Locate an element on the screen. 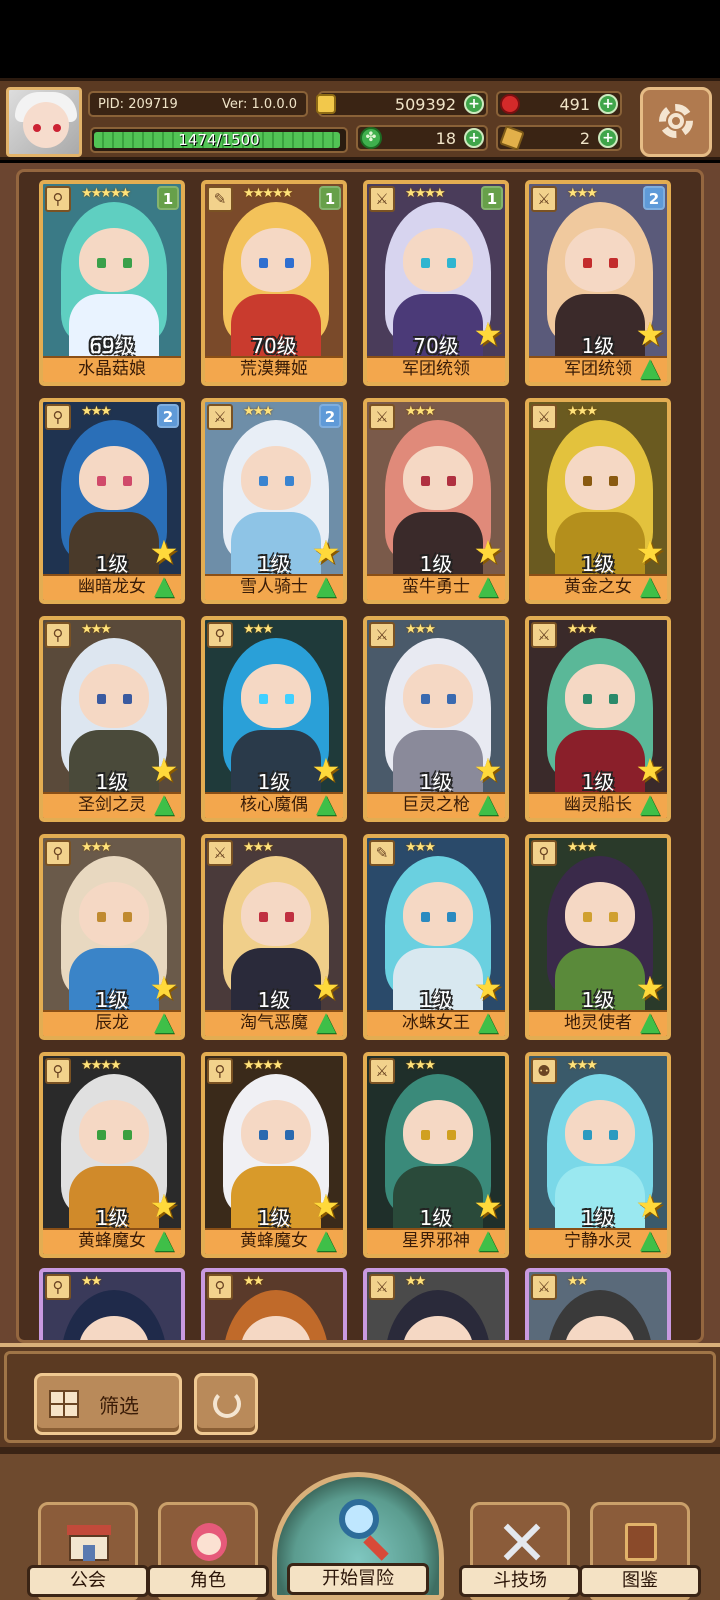 This screenshot has height=1600, width=720. character-card: ⚲ ★★★ 1级 圣剑之灵 ★ ▲ is located at coordinates (112, 719).